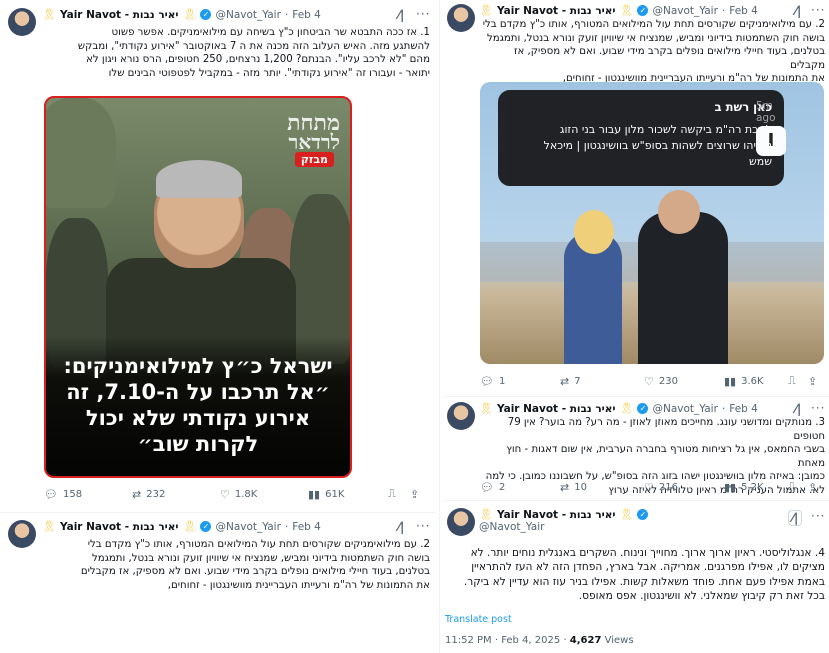  I want to click on reply-button: 💬︎ 158, so click(88, 494).